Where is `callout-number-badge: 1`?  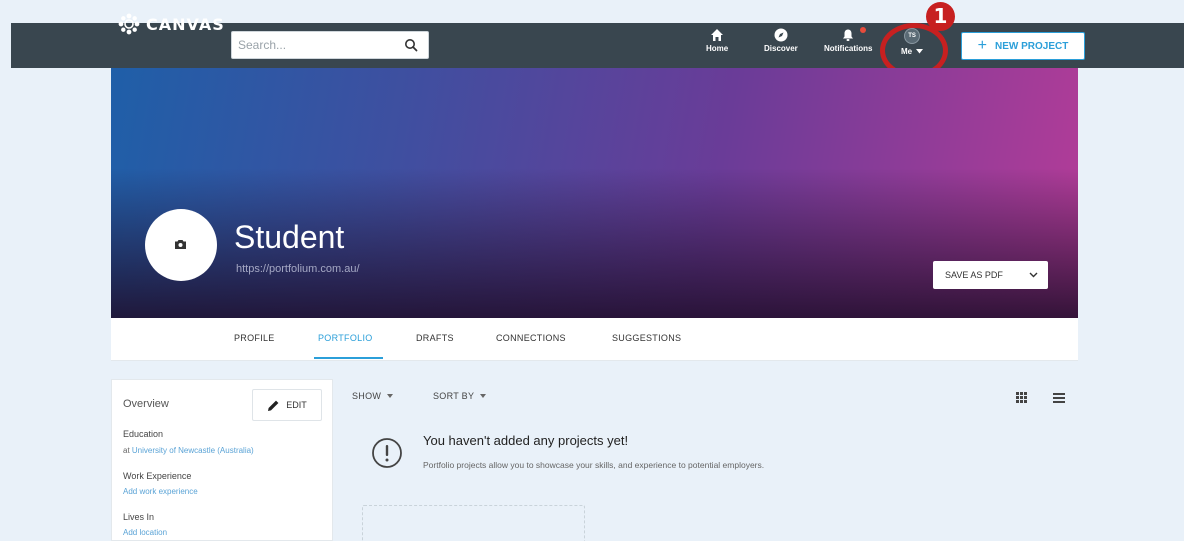 callout-number-badge: 1 is located at coordinates (940, 16).